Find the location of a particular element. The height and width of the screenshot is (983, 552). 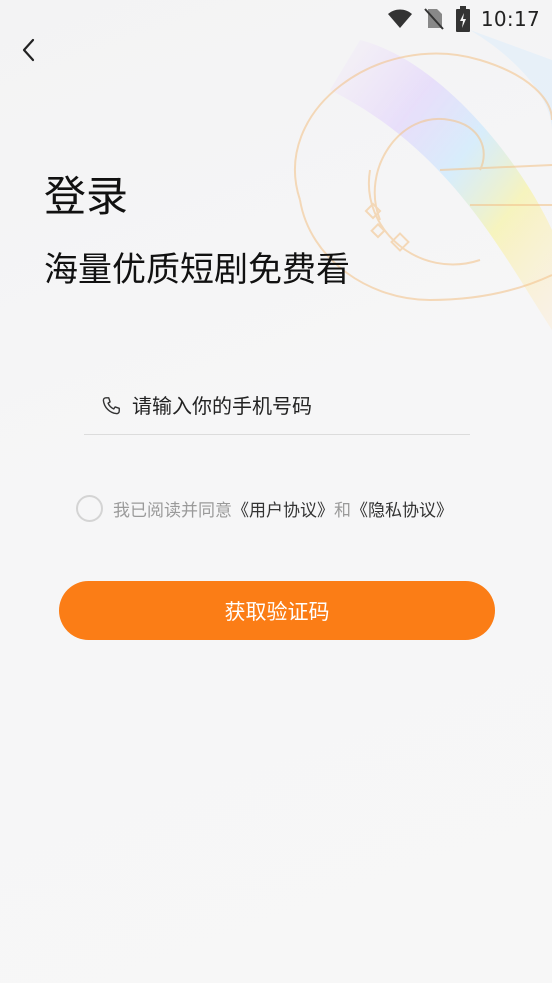

back-button is located at coordinates (31, 51).